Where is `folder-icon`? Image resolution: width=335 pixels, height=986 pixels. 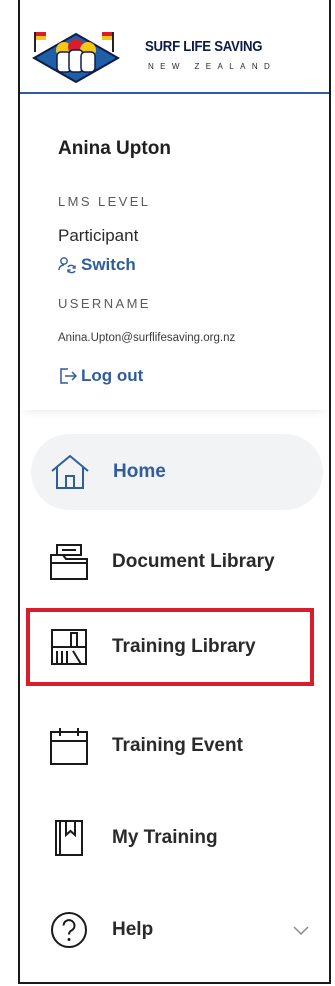
folder-icon is located at coordinates (69, 562).